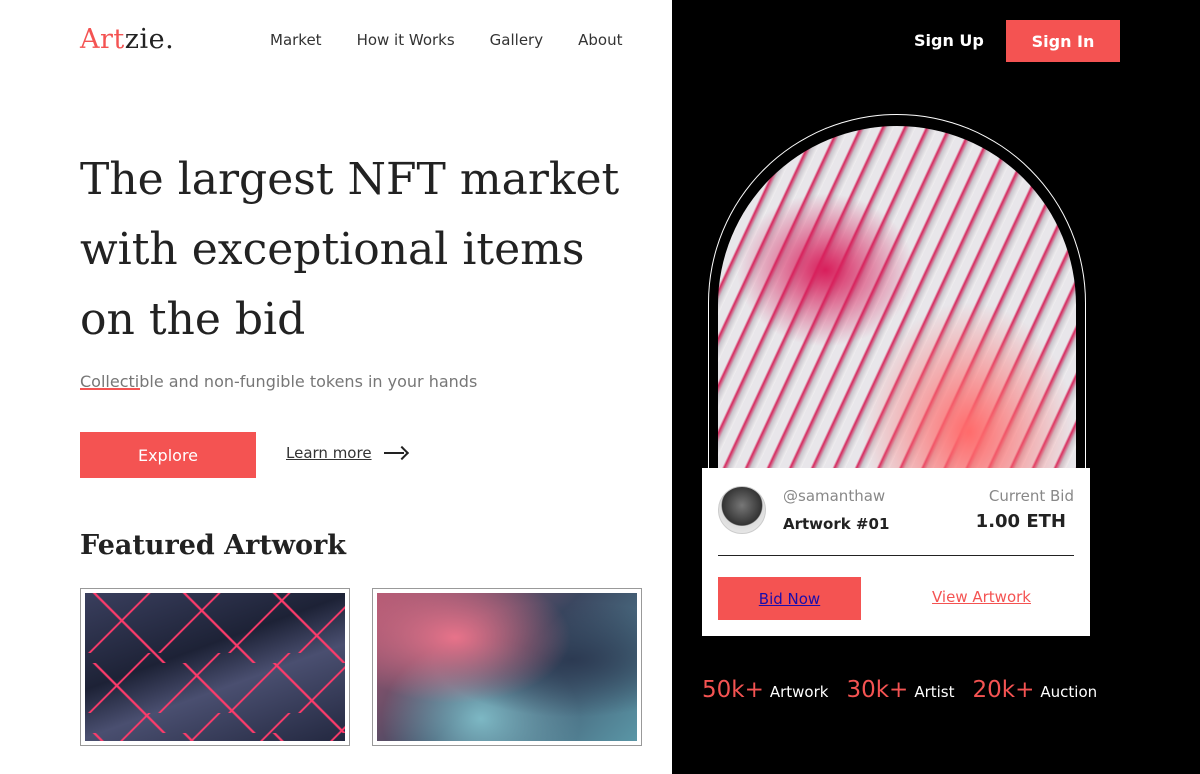  What do you see at coordinates (395, 453) in the screenshot?
I see `arrow-right-icon` at bounding box center [395, 453].